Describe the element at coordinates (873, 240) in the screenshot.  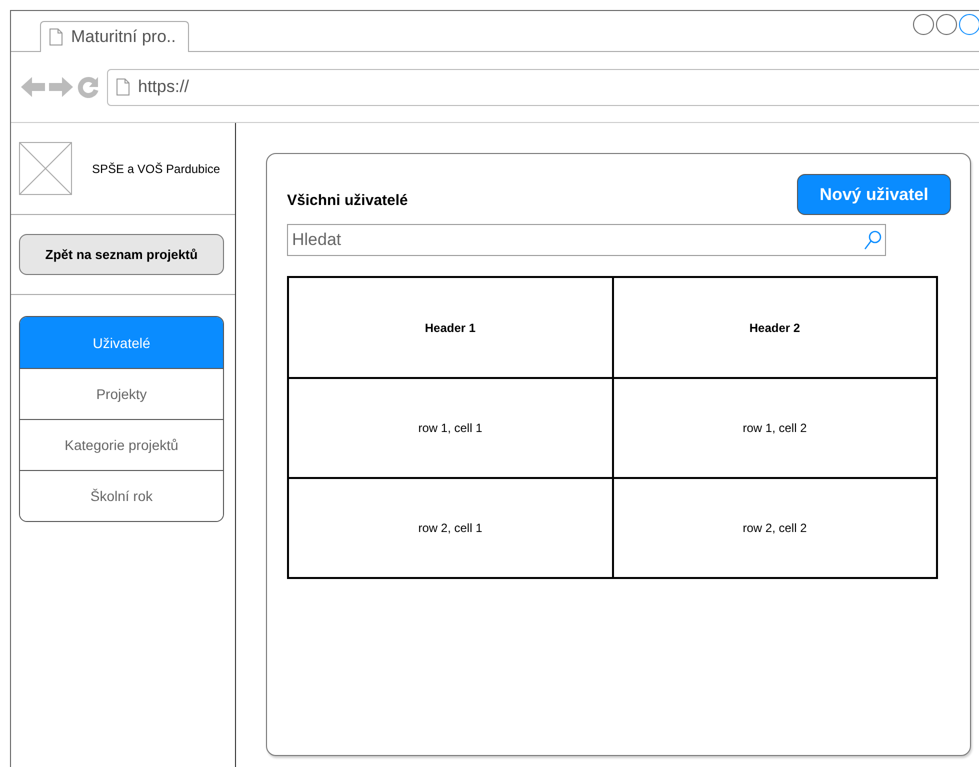
I see `search-icon` at that location.